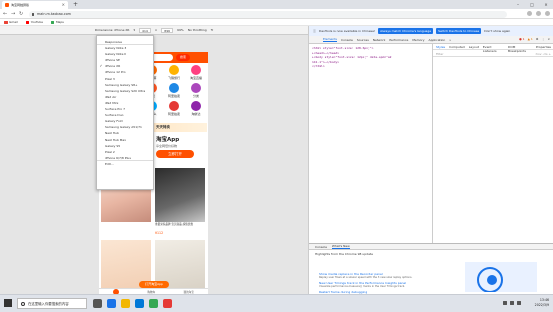 This screenshot has height=312, width=553. What do you see at coordinates (547, 13) in the screenshot?
I see `menu-icon` at bounding box center [547, 13].